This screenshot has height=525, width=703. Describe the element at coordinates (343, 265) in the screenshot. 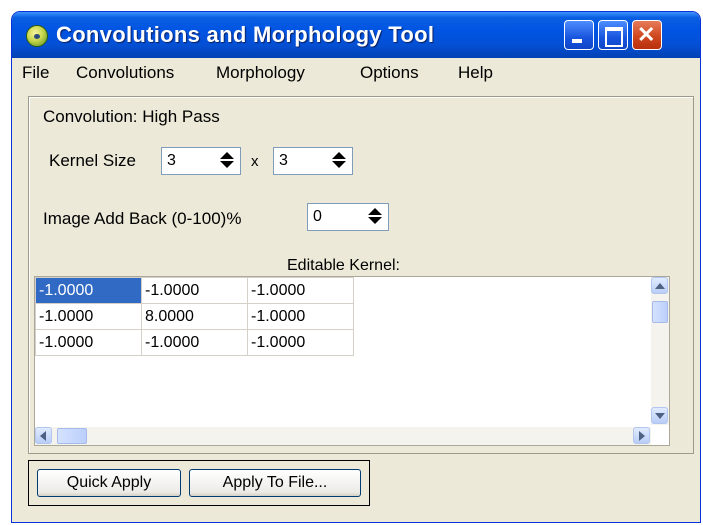

I see `editable-kernel-label: Editable Kernel:` at that location.